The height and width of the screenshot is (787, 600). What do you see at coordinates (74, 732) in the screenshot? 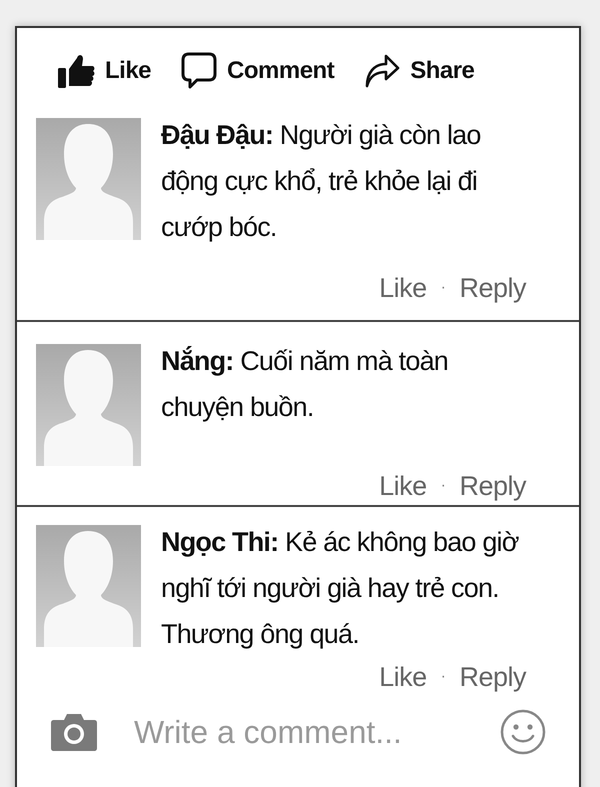
I see `camera-icon` at bounding box center [74, 732].